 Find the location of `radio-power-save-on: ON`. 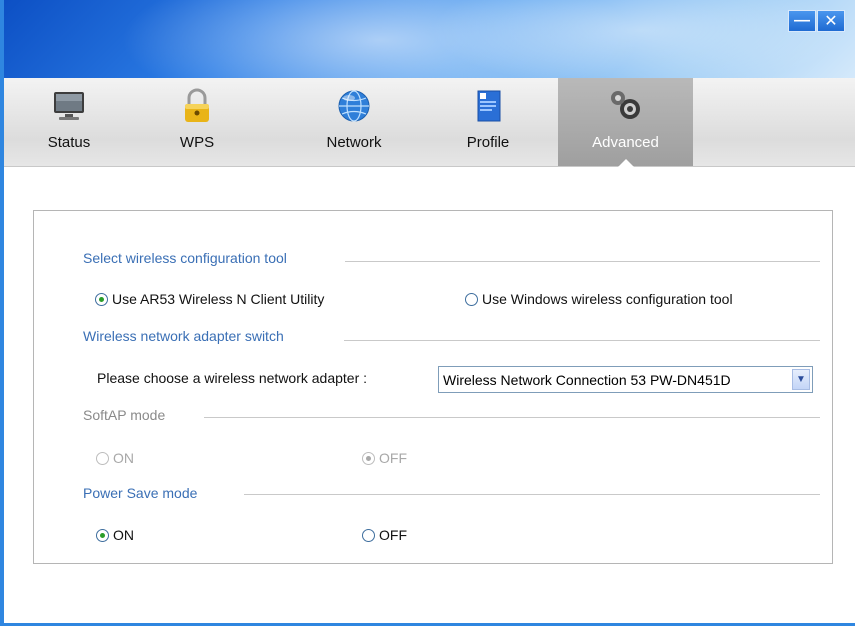

radio-power-save-on: ON is located at coordinates (115, 535).